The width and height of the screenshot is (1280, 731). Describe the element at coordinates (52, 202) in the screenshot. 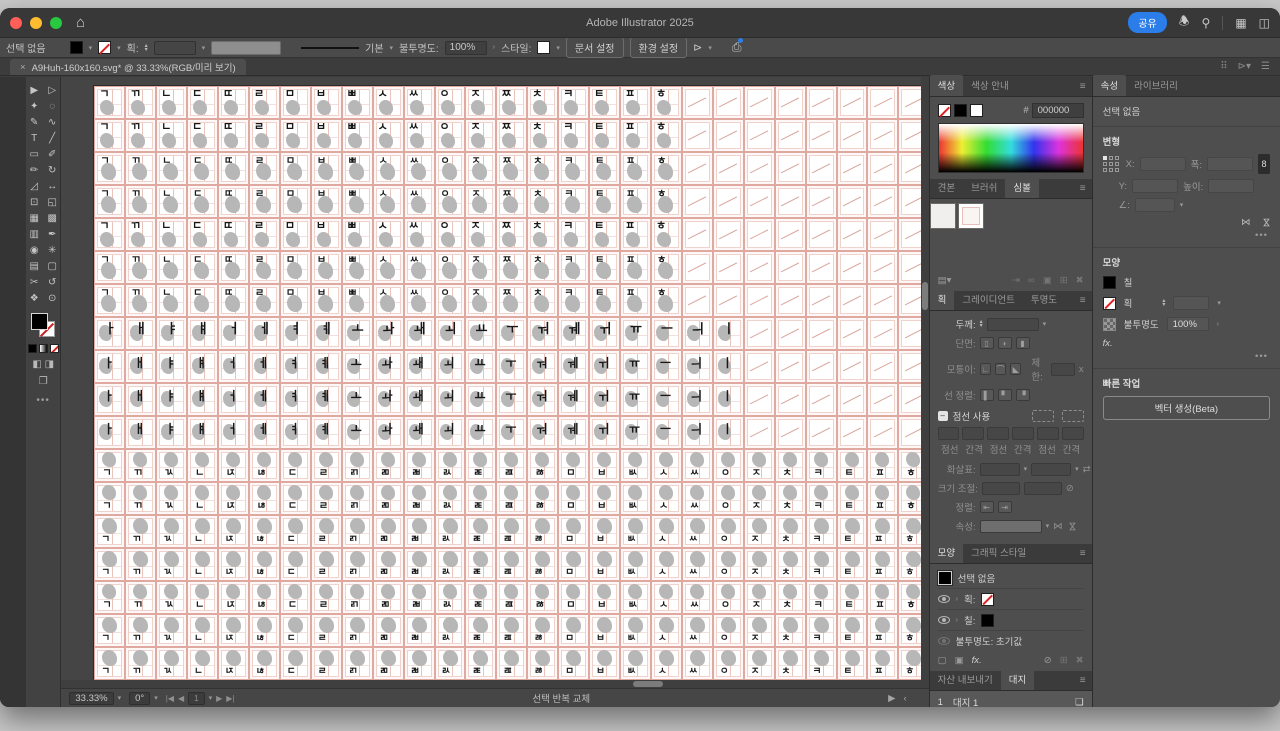

I see `shape-builder-tool: ◱` at that location.